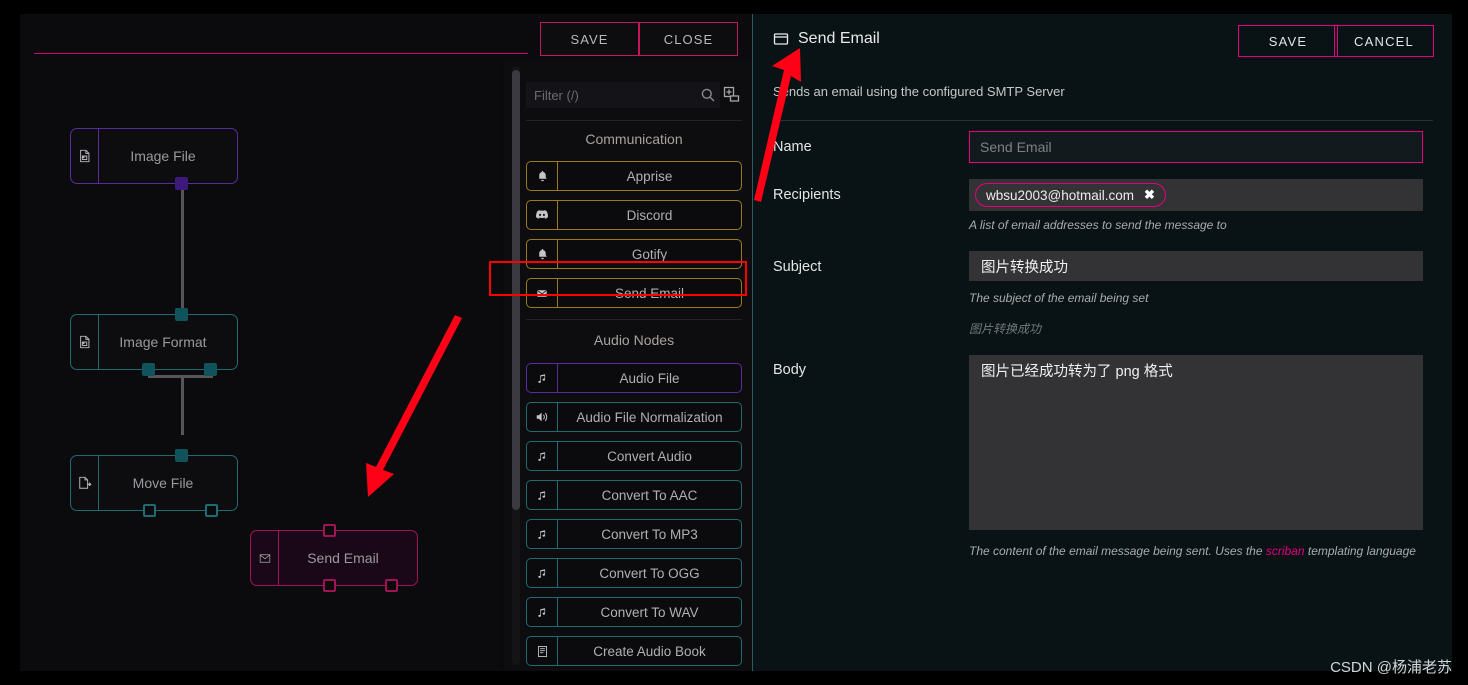  Describe the element at coordinates (649, 612) in the screenshot. I see `palette-item-label: Convert To WAV` at that location.